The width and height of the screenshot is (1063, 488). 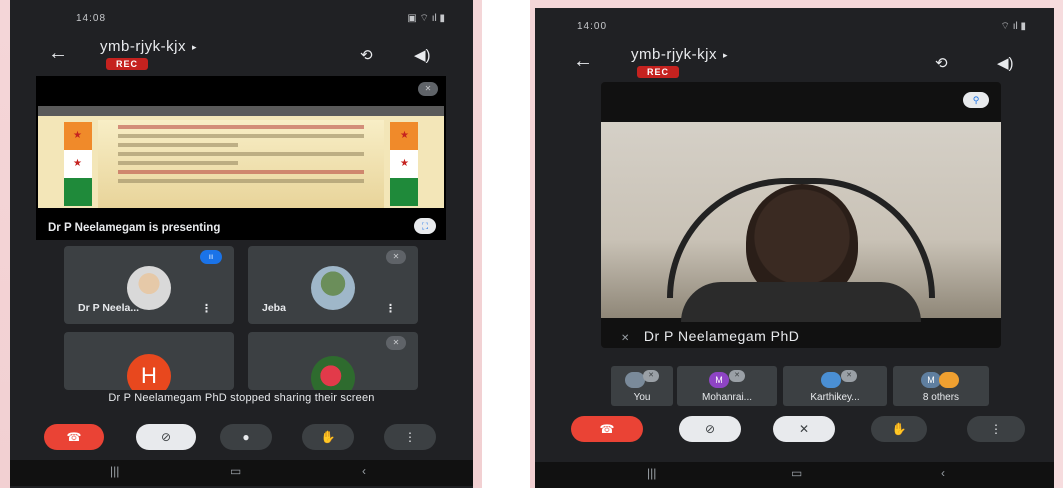 What do you see at coordinates (241, 111) in the screenshot?
I see `slide-toolbar` at bounding box center [241, 111].